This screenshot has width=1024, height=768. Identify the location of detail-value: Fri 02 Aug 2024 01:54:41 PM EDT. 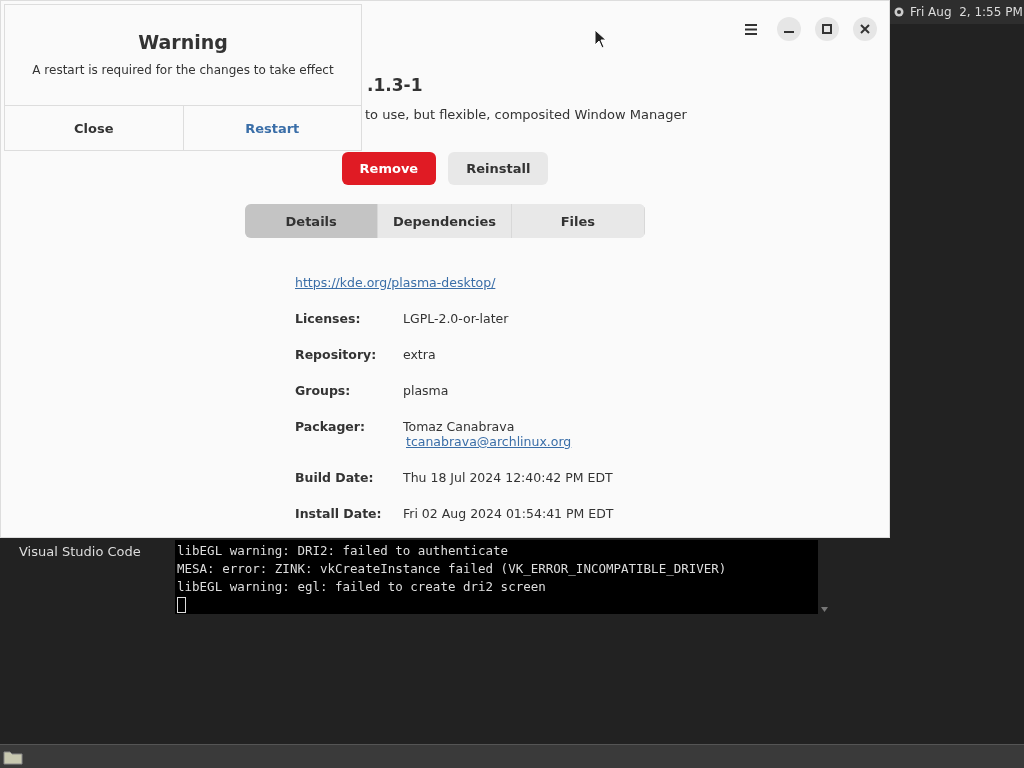
(508, 513).